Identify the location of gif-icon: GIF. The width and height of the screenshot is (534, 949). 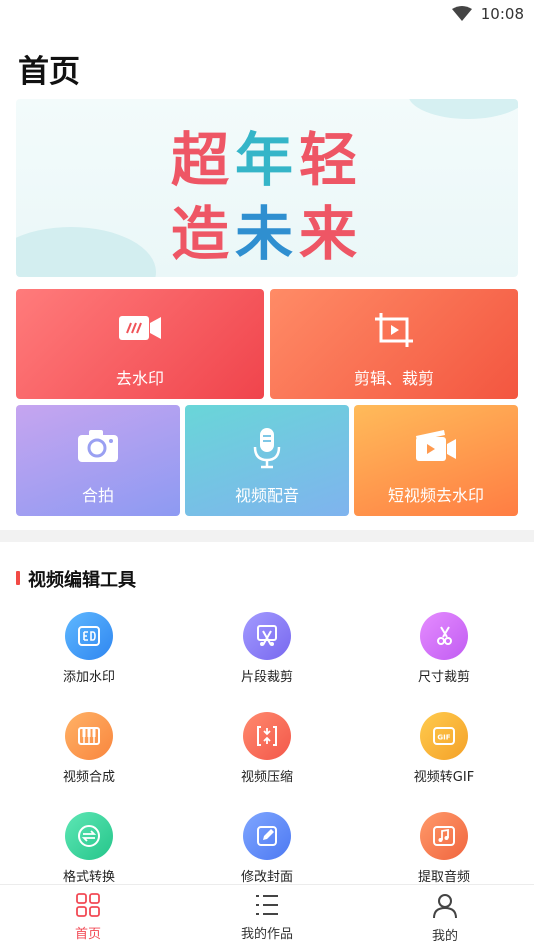
(444, 736).